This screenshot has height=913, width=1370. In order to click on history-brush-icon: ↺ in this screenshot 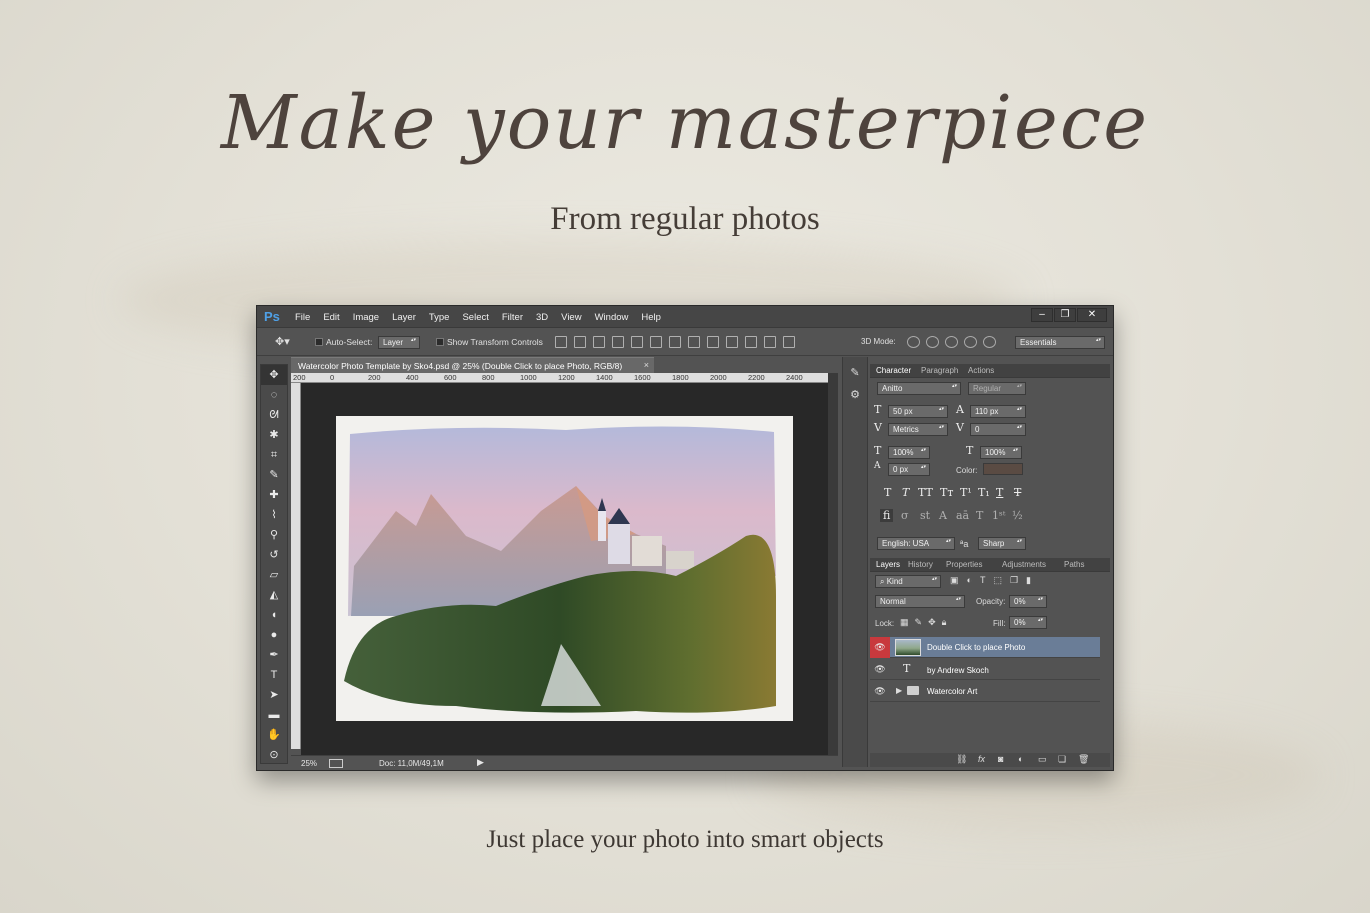, I will do `click(274, 555)`.